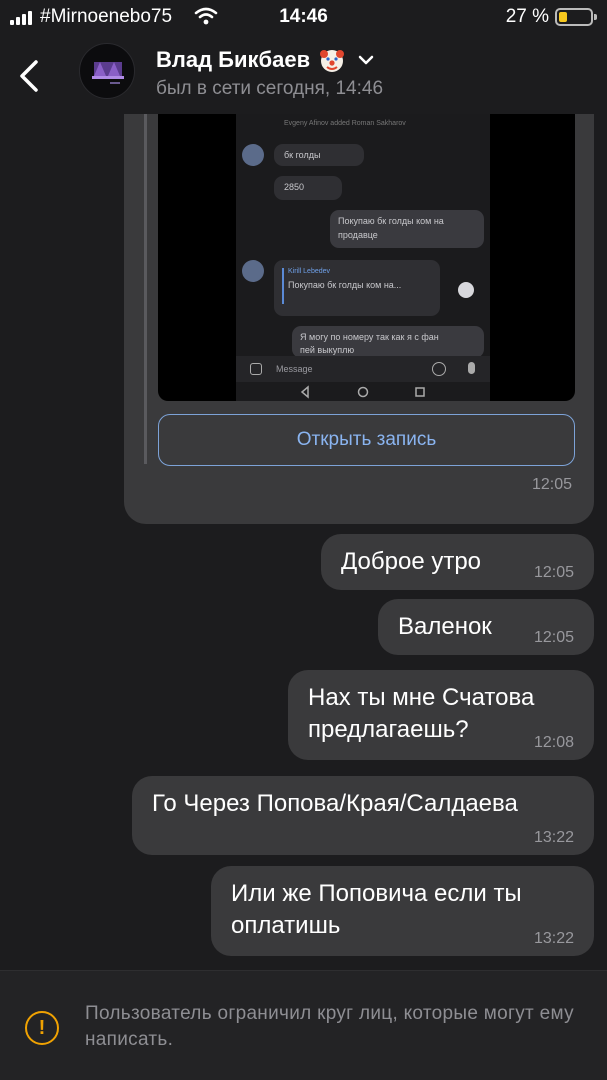  I want to click on paperclip-icon, so click(256, 369).